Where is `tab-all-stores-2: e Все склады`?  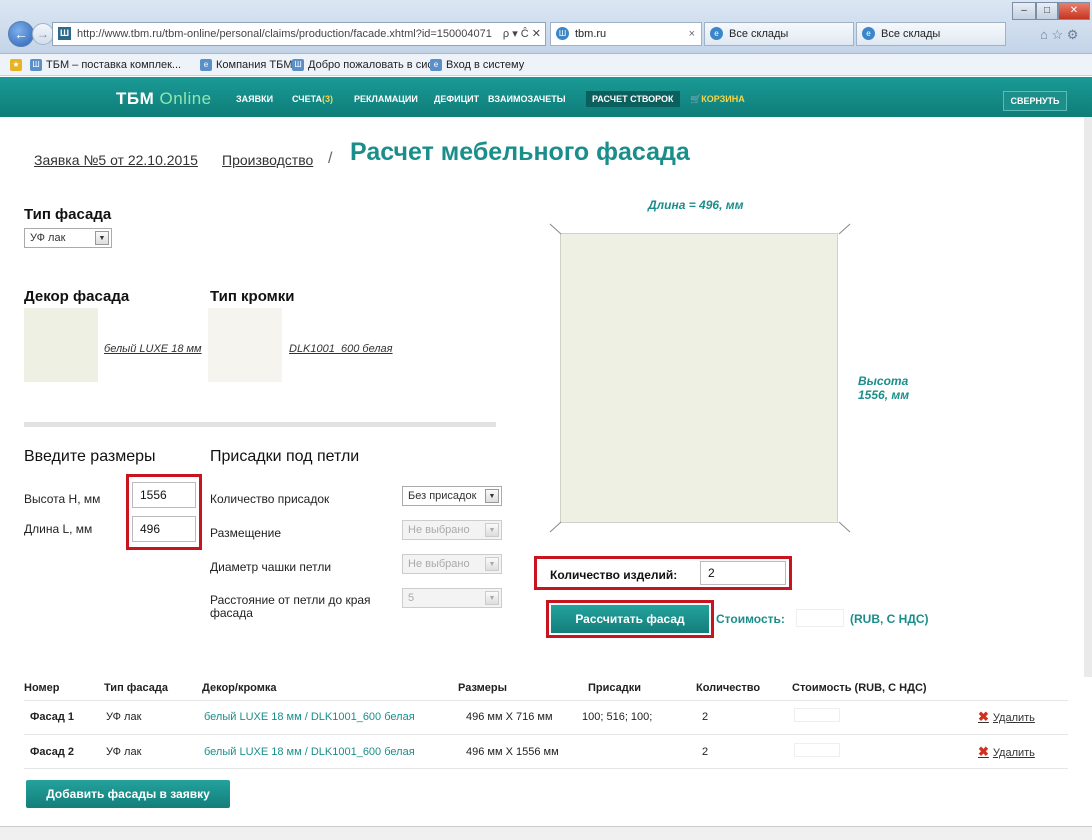 tab-all-stores-2: e Все склады is located at coordinates (931, 34).